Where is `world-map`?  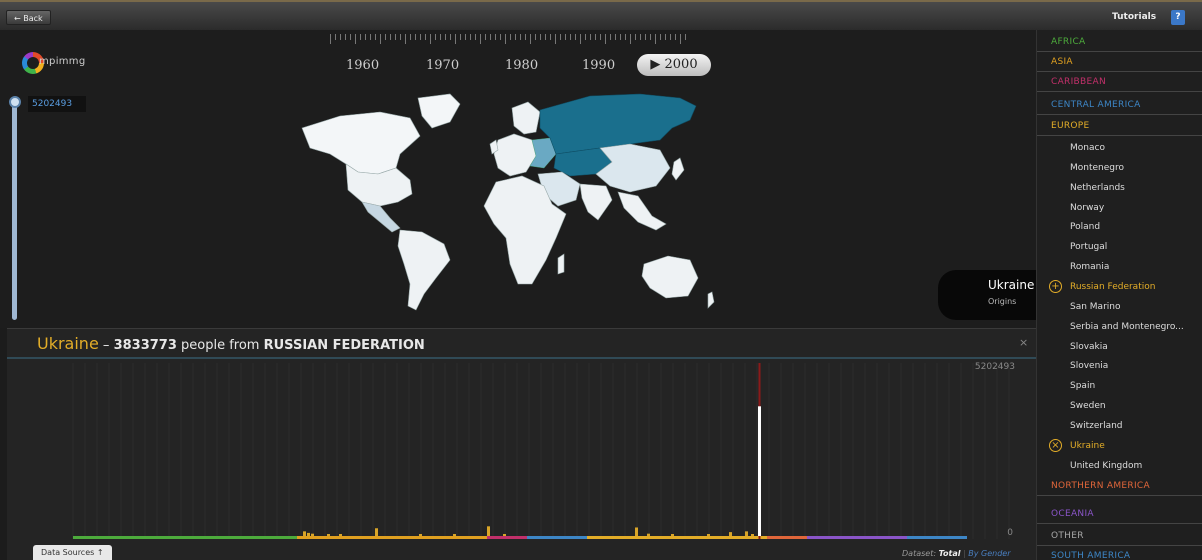 world-map is located at coordinates (510, 207).